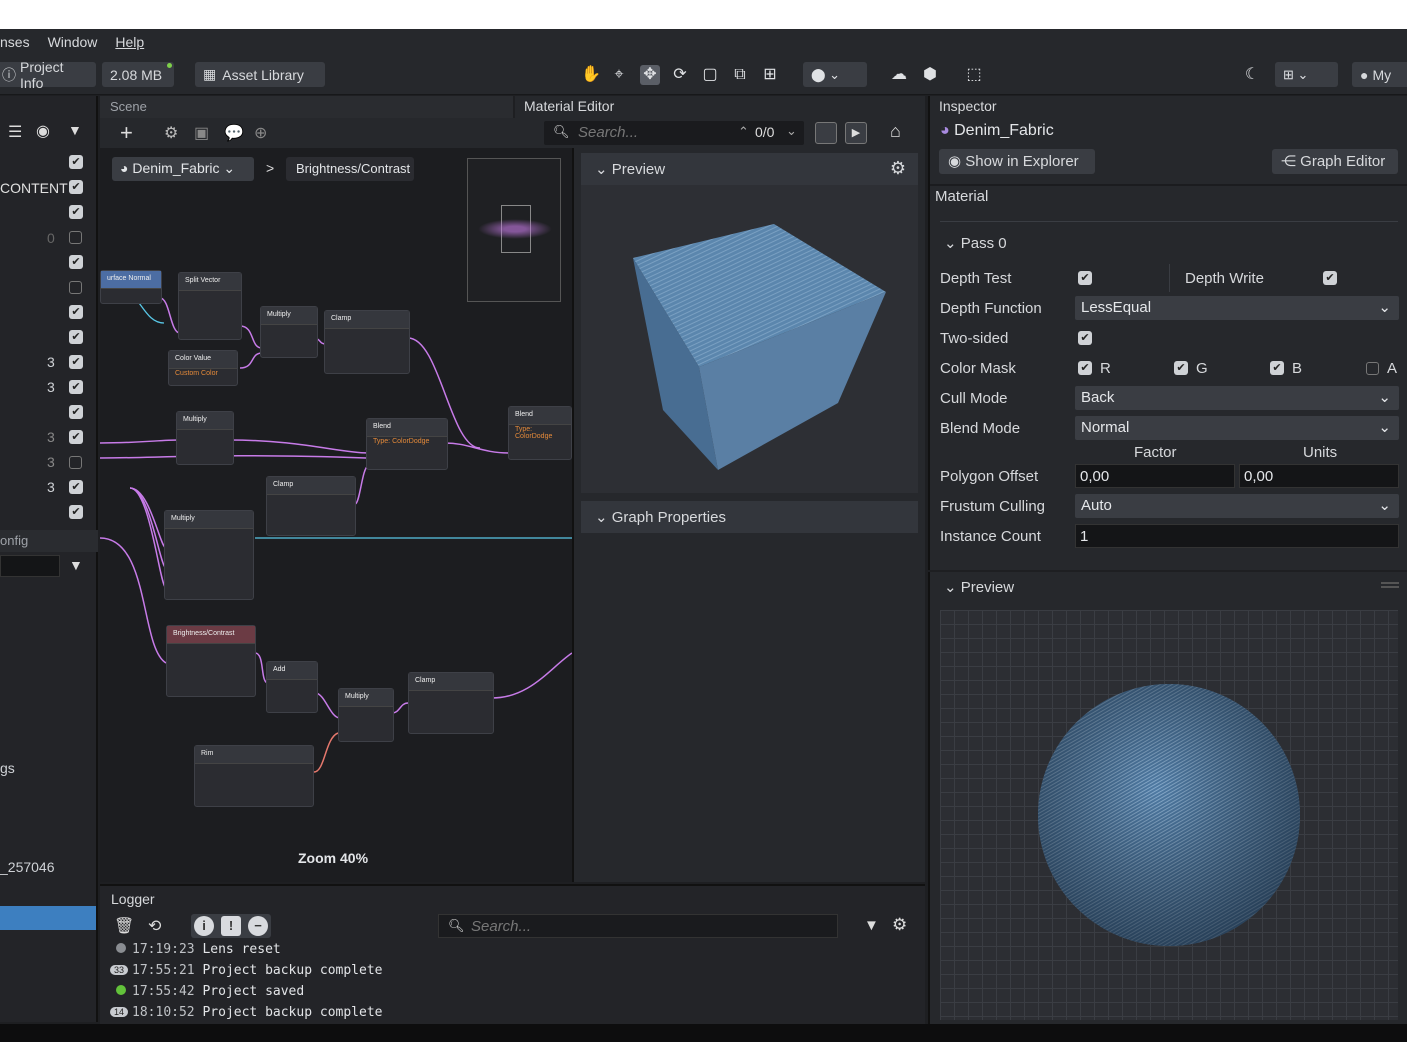 The width and height of the screenshot is (1407, 1042). Describe the element at coordinates (246, 970) in the screenshot. I see `log-entry: 33 17:55:21 Project backup complete` at that location.